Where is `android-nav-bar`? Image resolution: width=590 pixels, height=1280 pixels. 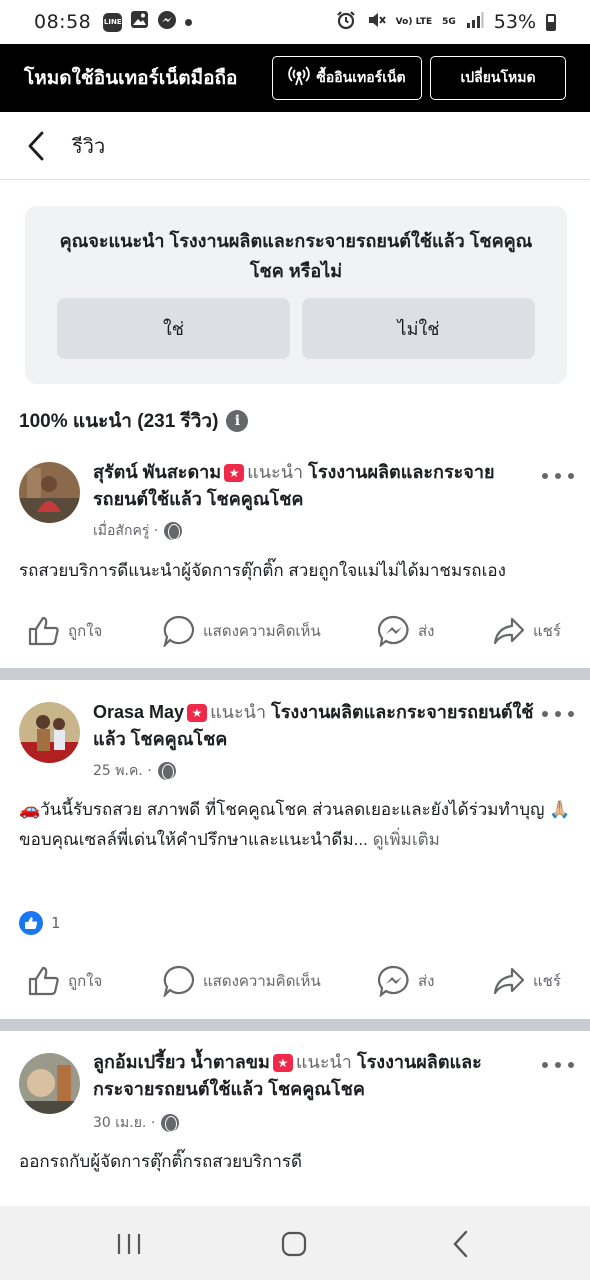 android-nav-bar is located at coordinates (295, 1243).